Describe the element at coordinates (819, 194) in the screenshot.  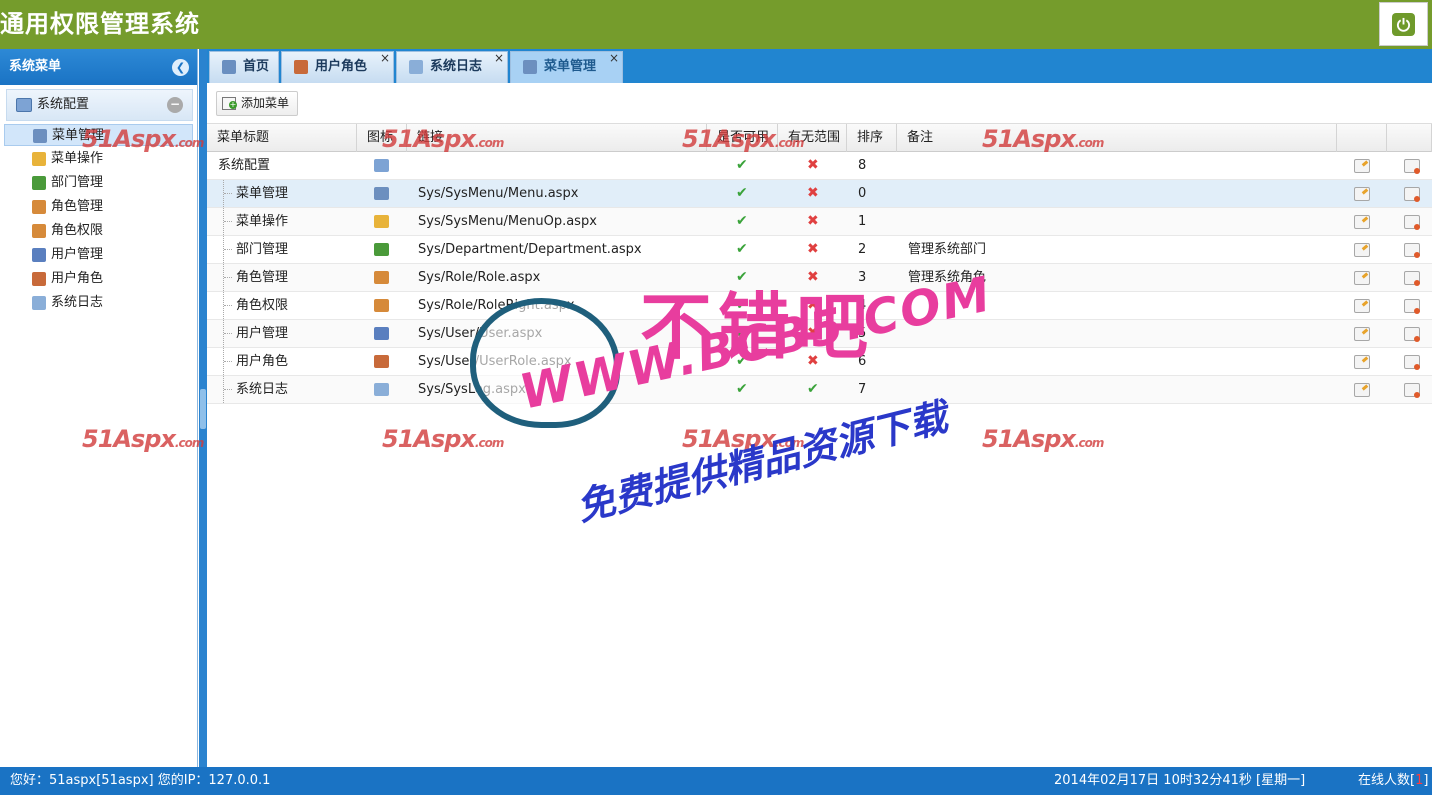
I see `table-row: 菜单管理 Sys/SysMenu/Menu.aspx ✔ ✖ 0` at that location.